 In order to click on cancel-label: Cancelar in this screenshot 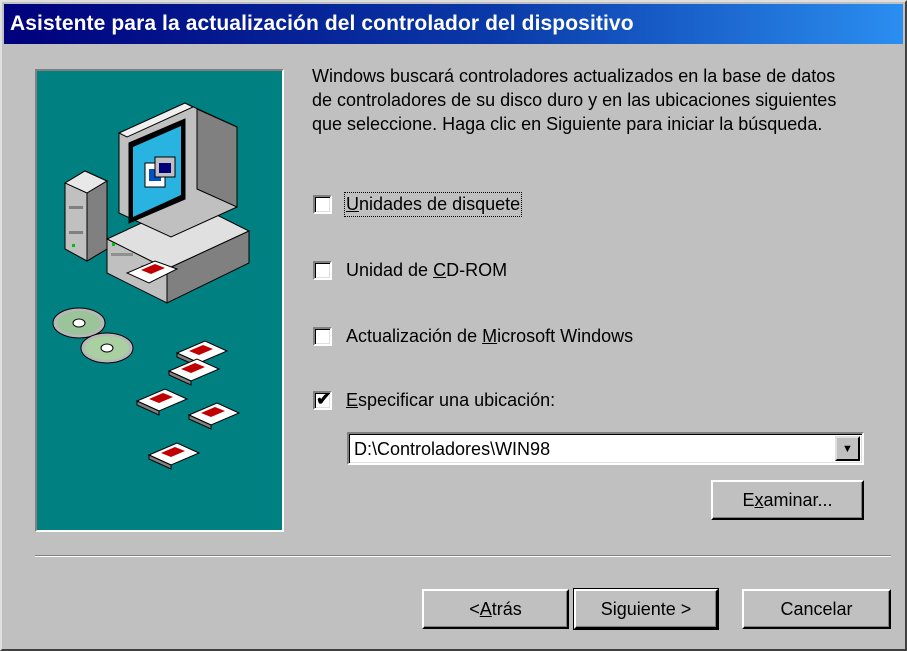, I will do `click(816, 608)`.